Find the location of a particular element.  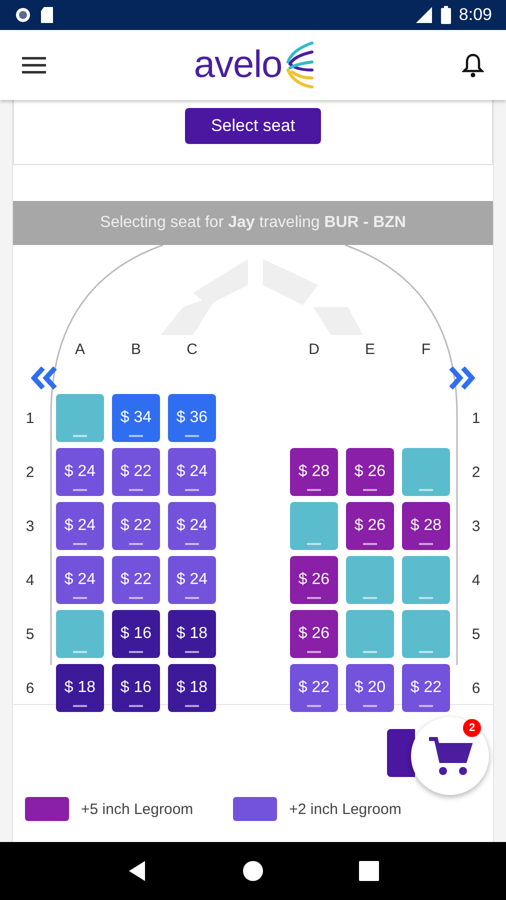

column-letter: E is located at coordinates (370, 349).